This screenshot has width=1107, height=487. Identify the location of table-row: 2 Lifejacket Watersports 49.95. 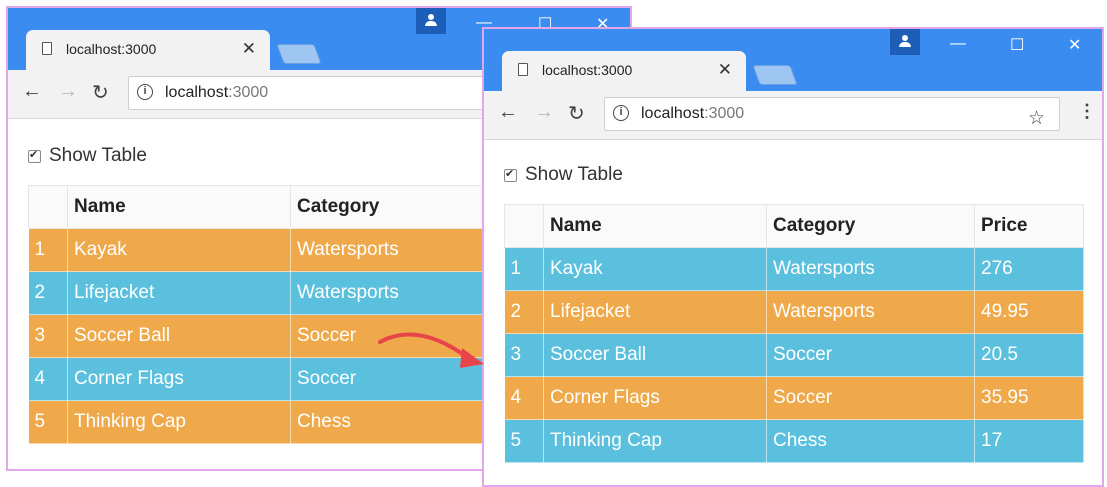
(794, 312).